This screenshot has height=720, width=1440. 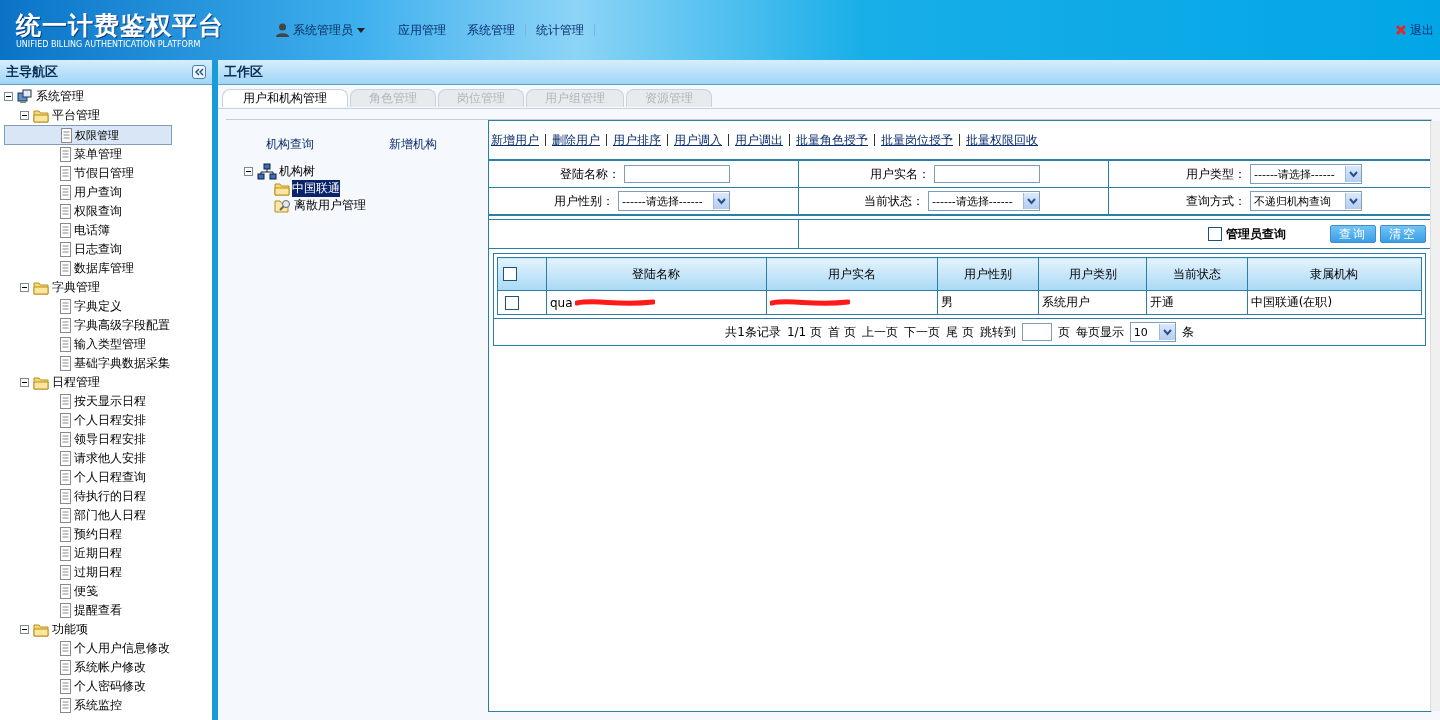 I want to click on tree-item: 系统管理, so click(x=60, y=96).